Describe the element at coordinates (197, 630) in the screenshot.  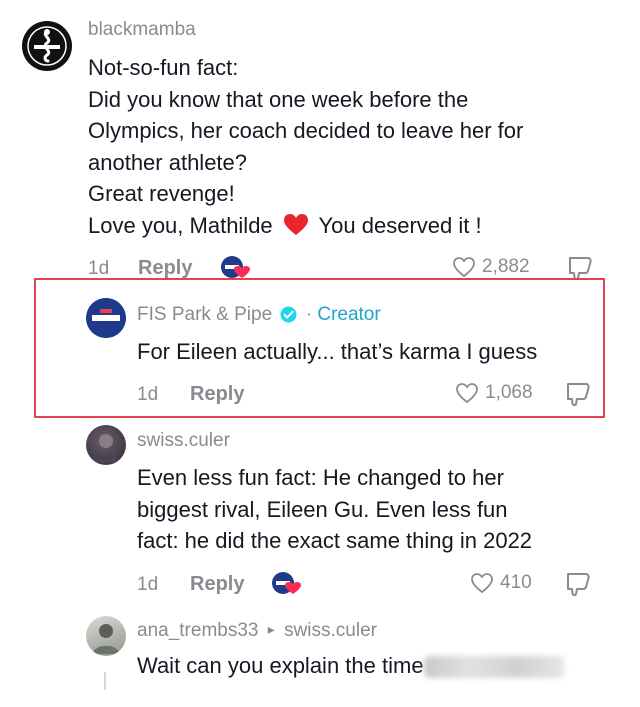
I see `username: ana_trembs33` at that location.